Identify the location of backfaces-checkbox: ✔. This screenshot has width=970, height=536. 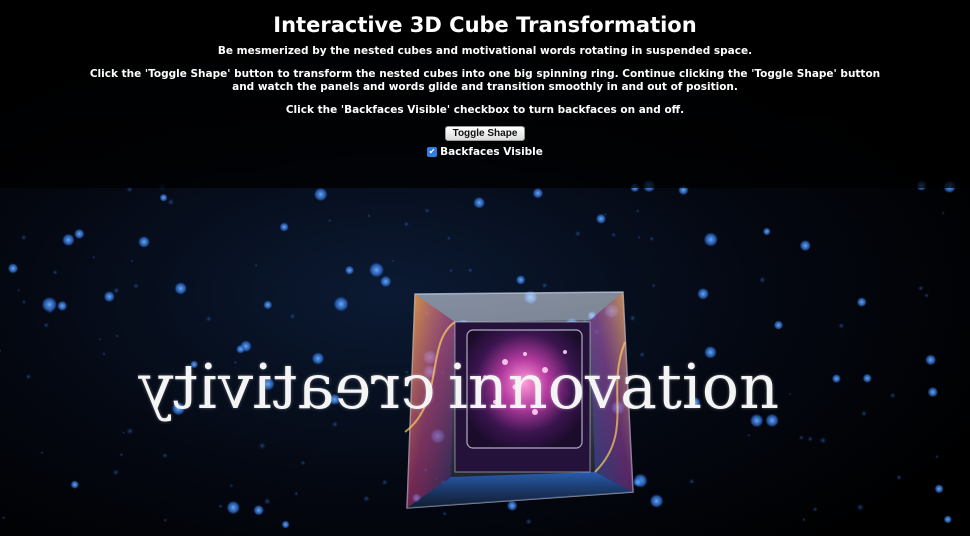
(432, 152).